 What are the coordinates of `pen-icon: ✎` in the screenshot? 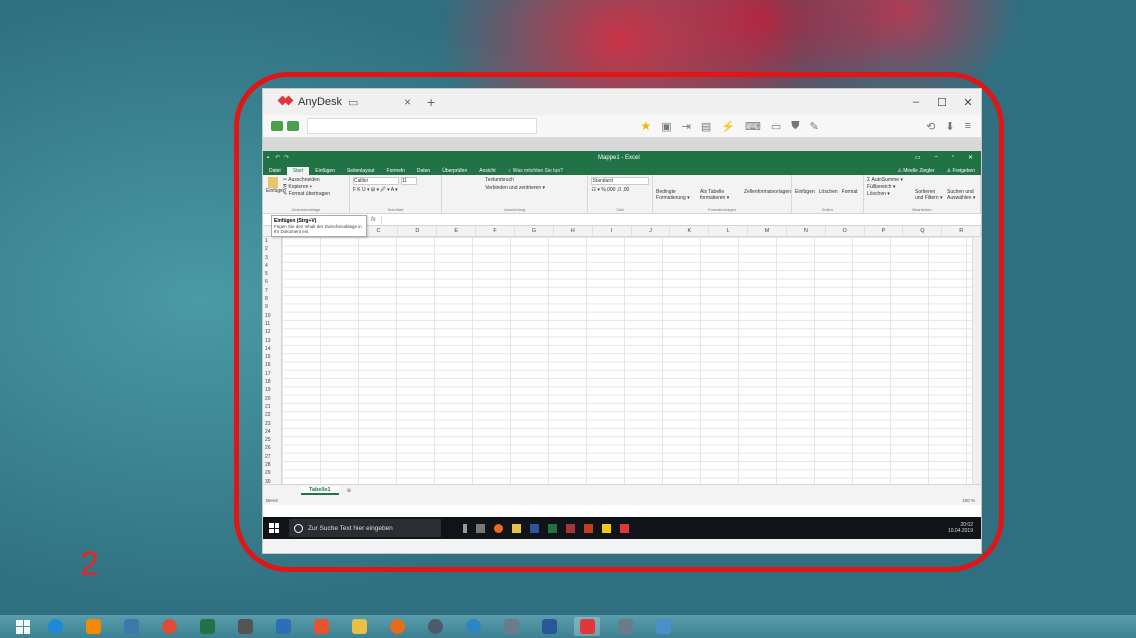 It's located at (813, 126).